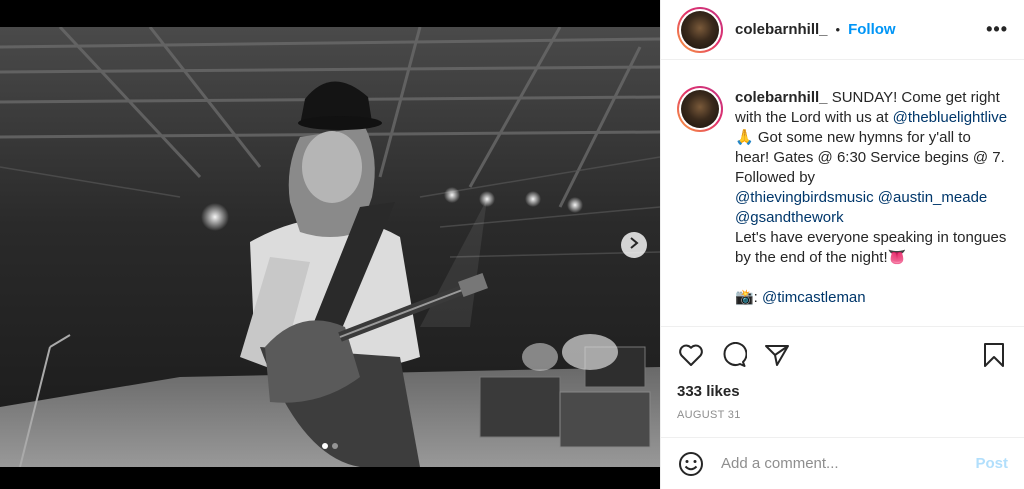 This screenshot has height=489, width=1024. I want to click on chevron-right-icon, so click(634, 245).